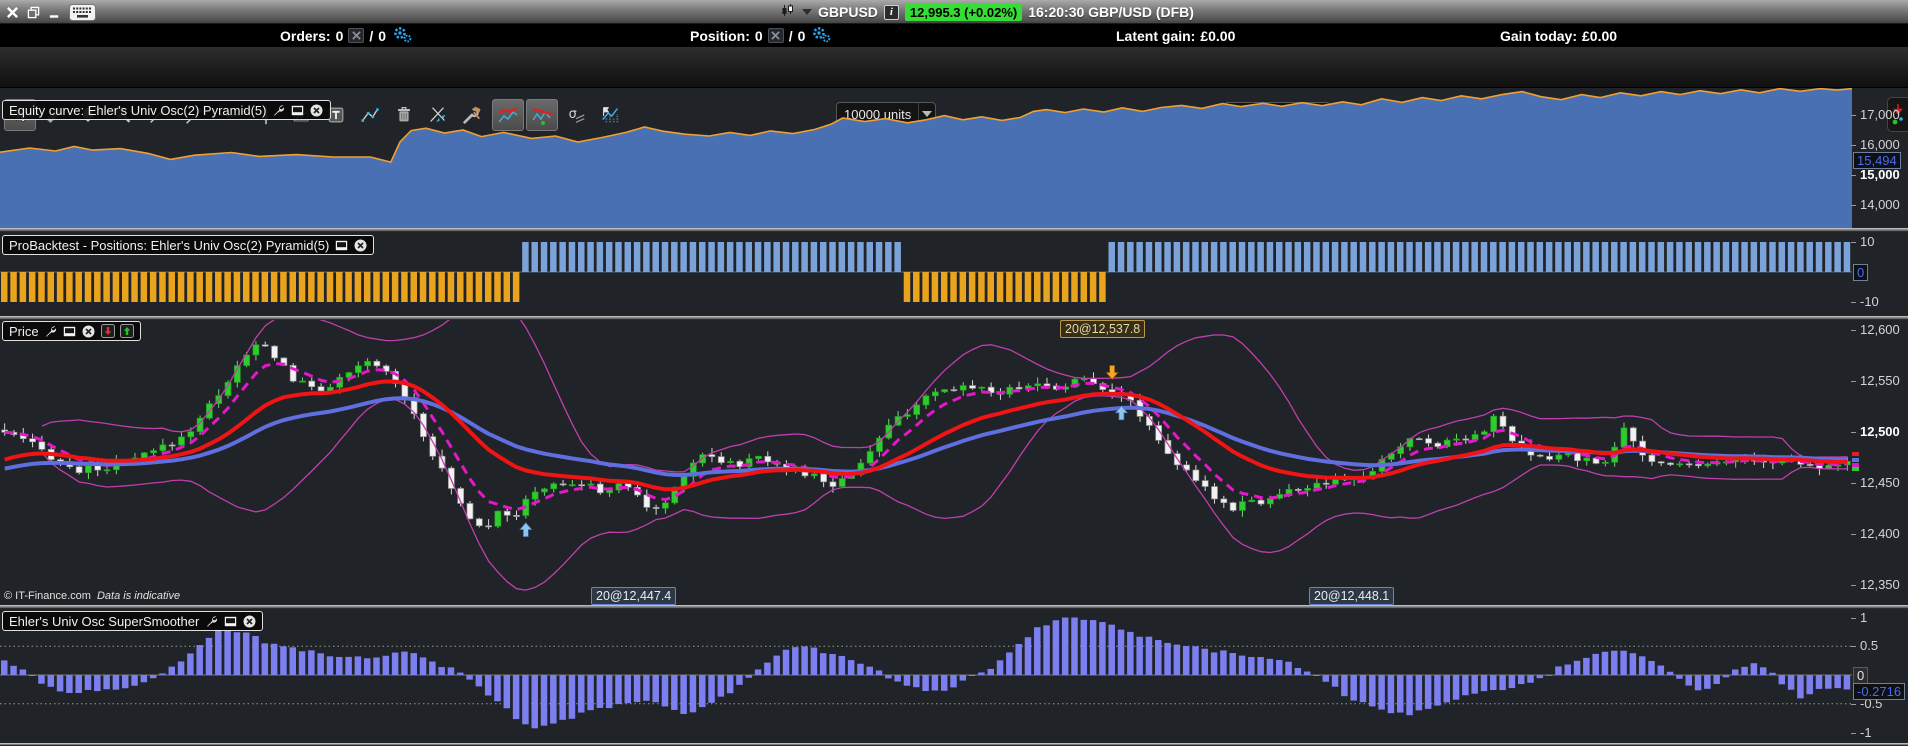 This screenshot has width=1908, height=746. I want to click on orders-settings-gears-icon, so click(402, 36).